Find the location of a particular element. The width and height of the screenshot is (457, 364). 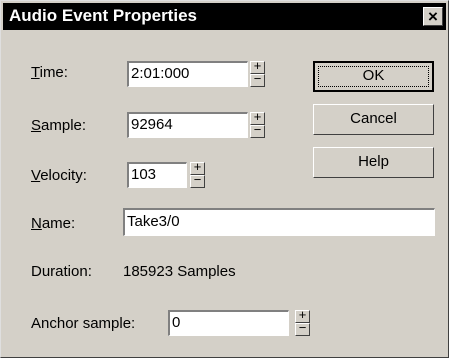

time-label: Time: is located at coordinates (49, 72).